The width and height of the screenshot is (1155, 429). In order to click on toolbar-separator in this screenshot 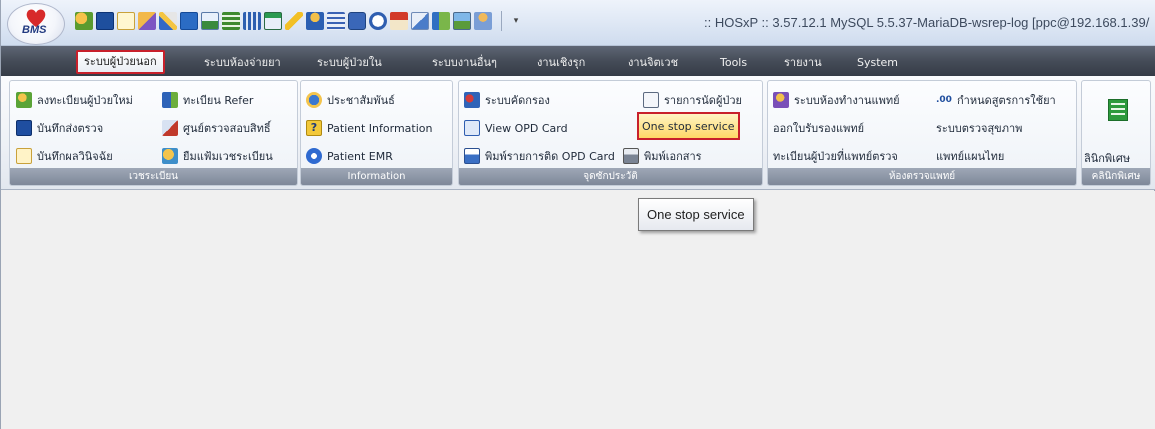, I will do `click(501, 21)`.